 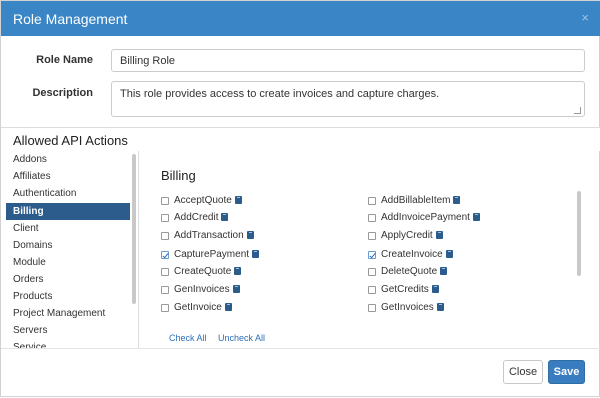 What do you see at coordinates (407, 235) in the screenshot?
I see `action-label: ApplyCredit` at bounding box center [407, 235].